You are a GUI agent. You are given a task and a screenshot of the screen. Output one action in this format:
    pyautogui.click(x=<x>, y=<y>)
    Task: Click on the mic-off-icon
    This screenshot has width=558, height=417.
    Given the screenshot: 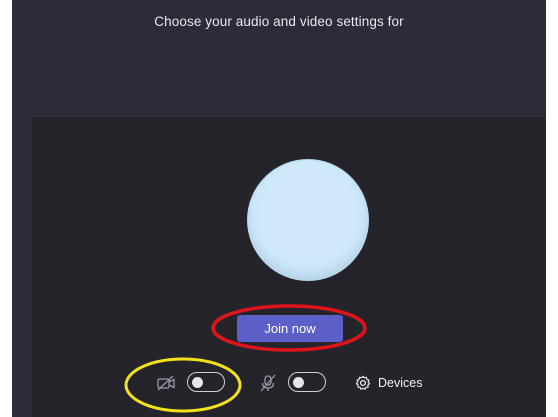 What is the action you would take?
    pyautogui.click(x=268, y=383)
    